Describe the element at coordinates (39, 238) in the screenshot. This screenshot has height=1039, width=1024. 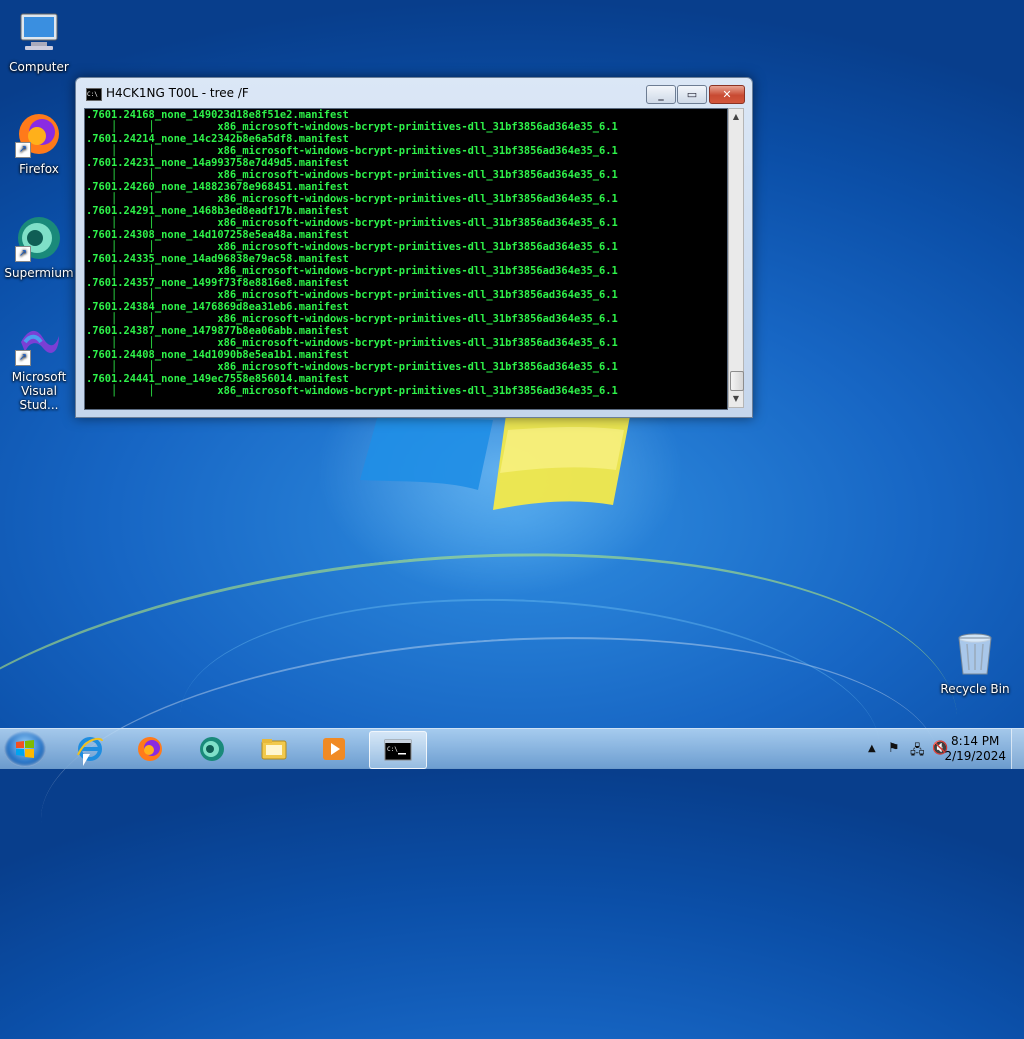
I see `supermium-icon: ↗` at that location.